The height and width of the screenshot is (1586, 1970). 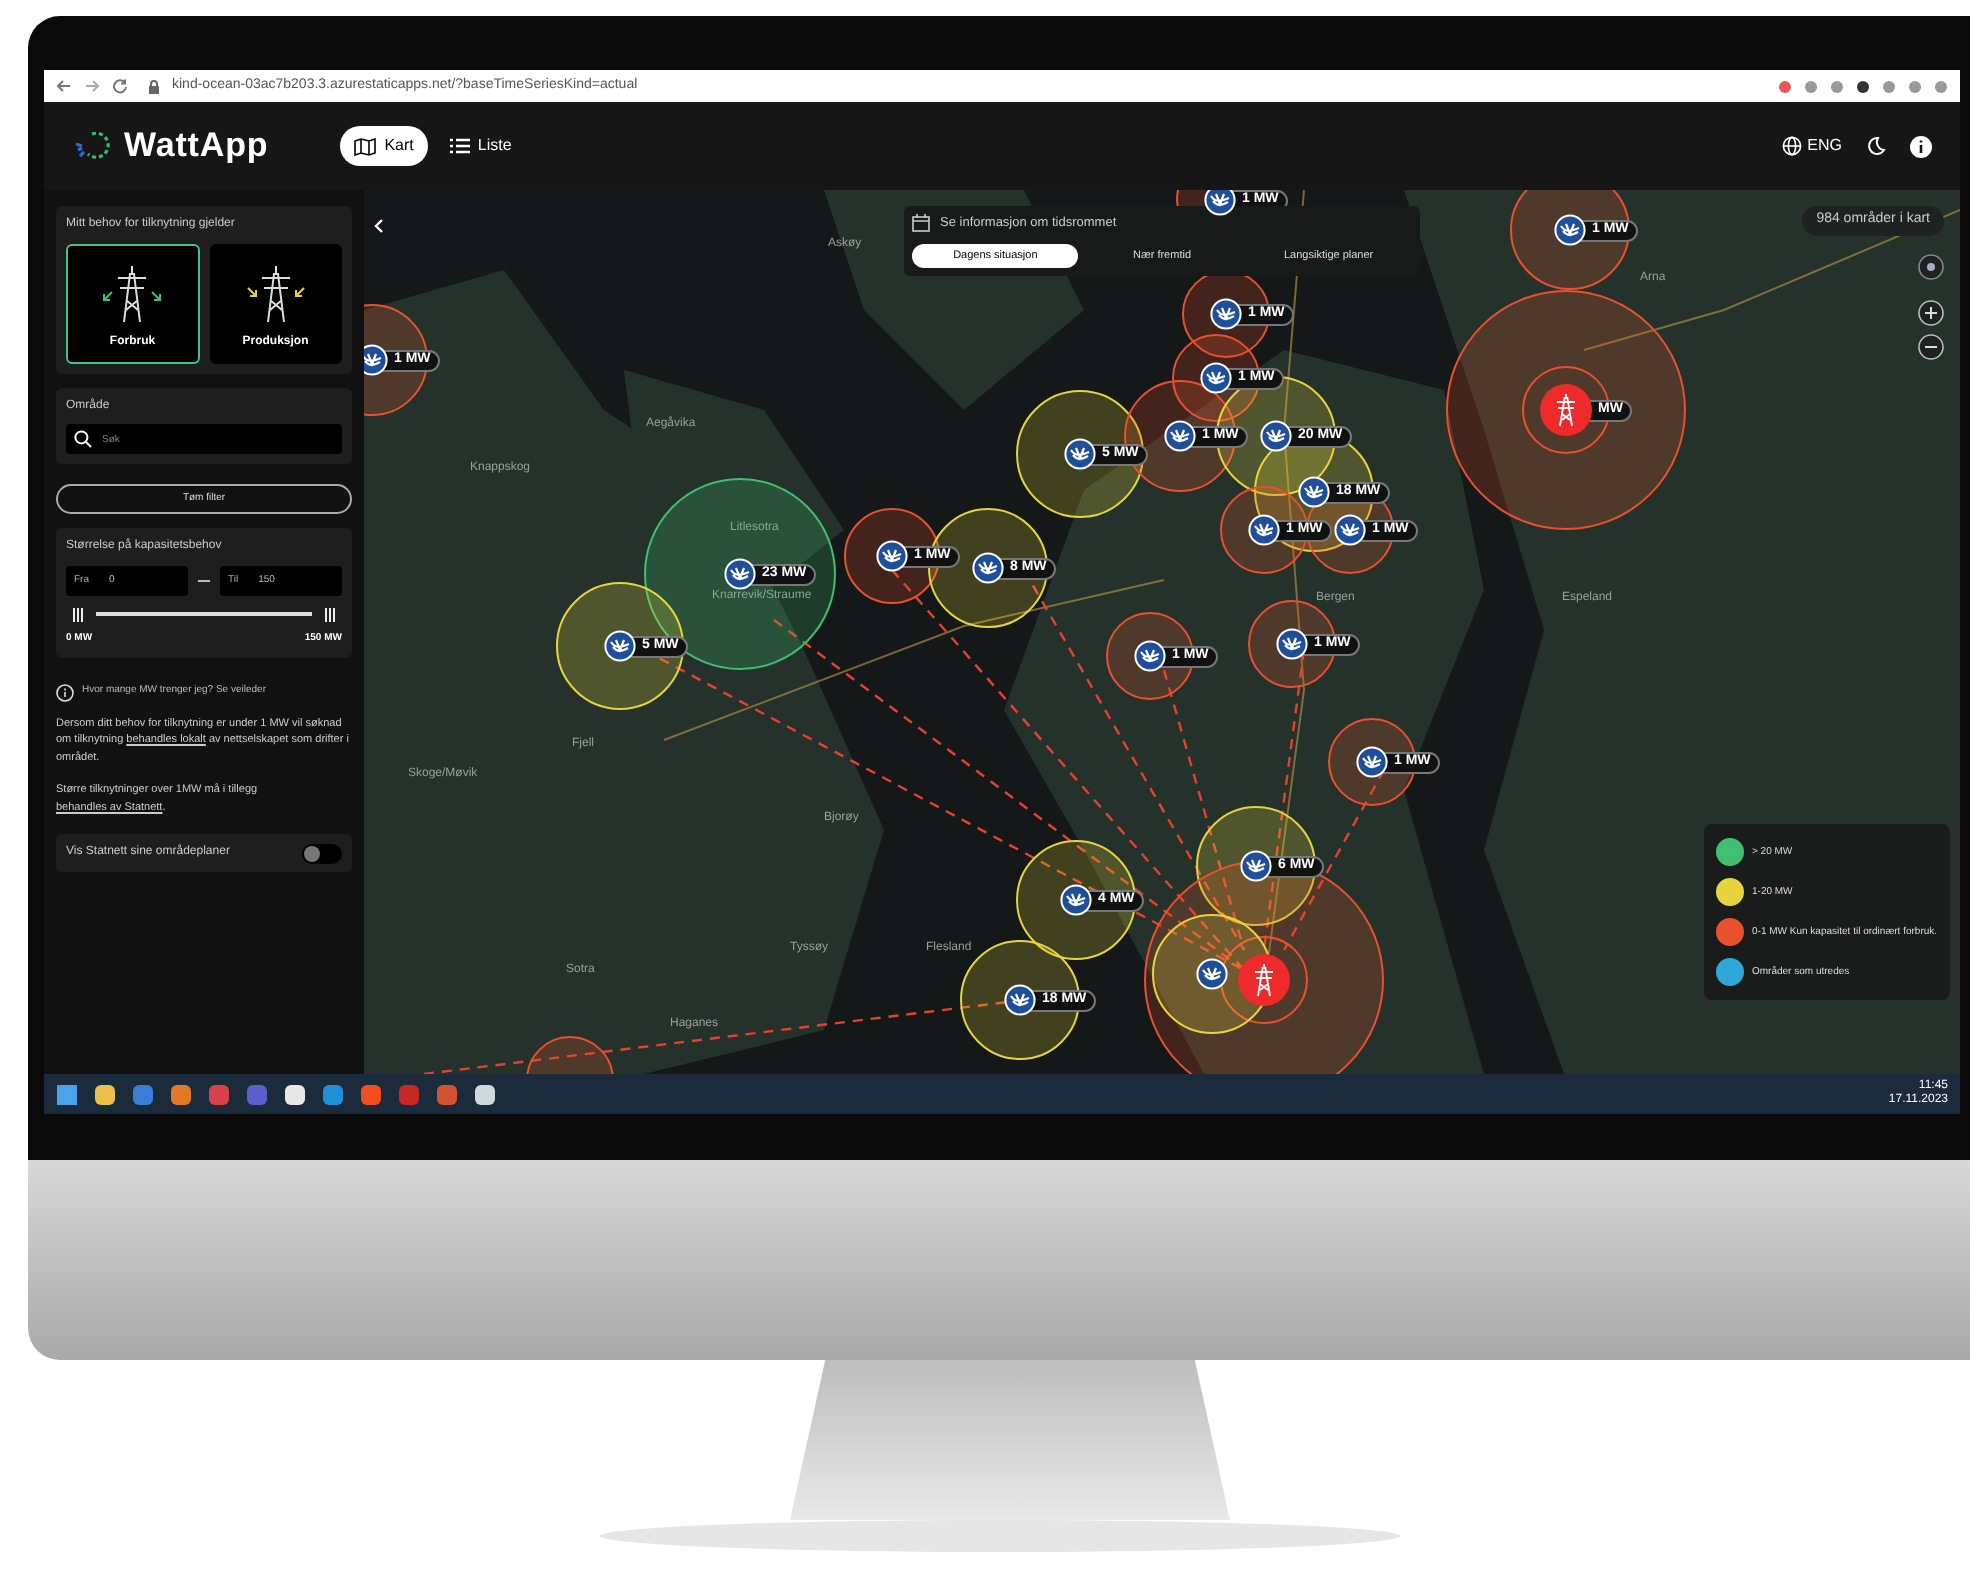 What do you see at coordinates (921, 223) in the screenshot?
I see `calendar-icon` at bounding box center [921, 223].